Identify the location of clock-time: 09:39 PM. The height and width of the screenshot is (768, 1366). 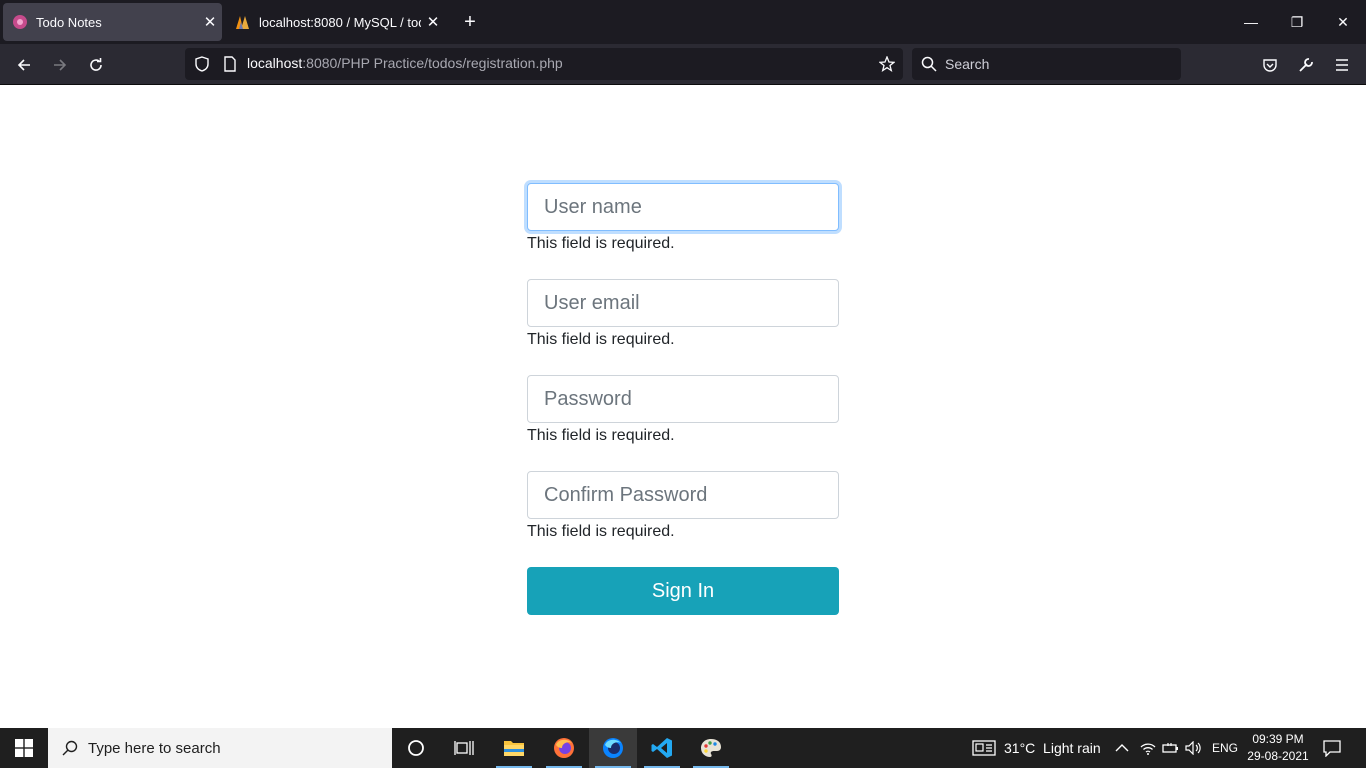
(1278, 739).